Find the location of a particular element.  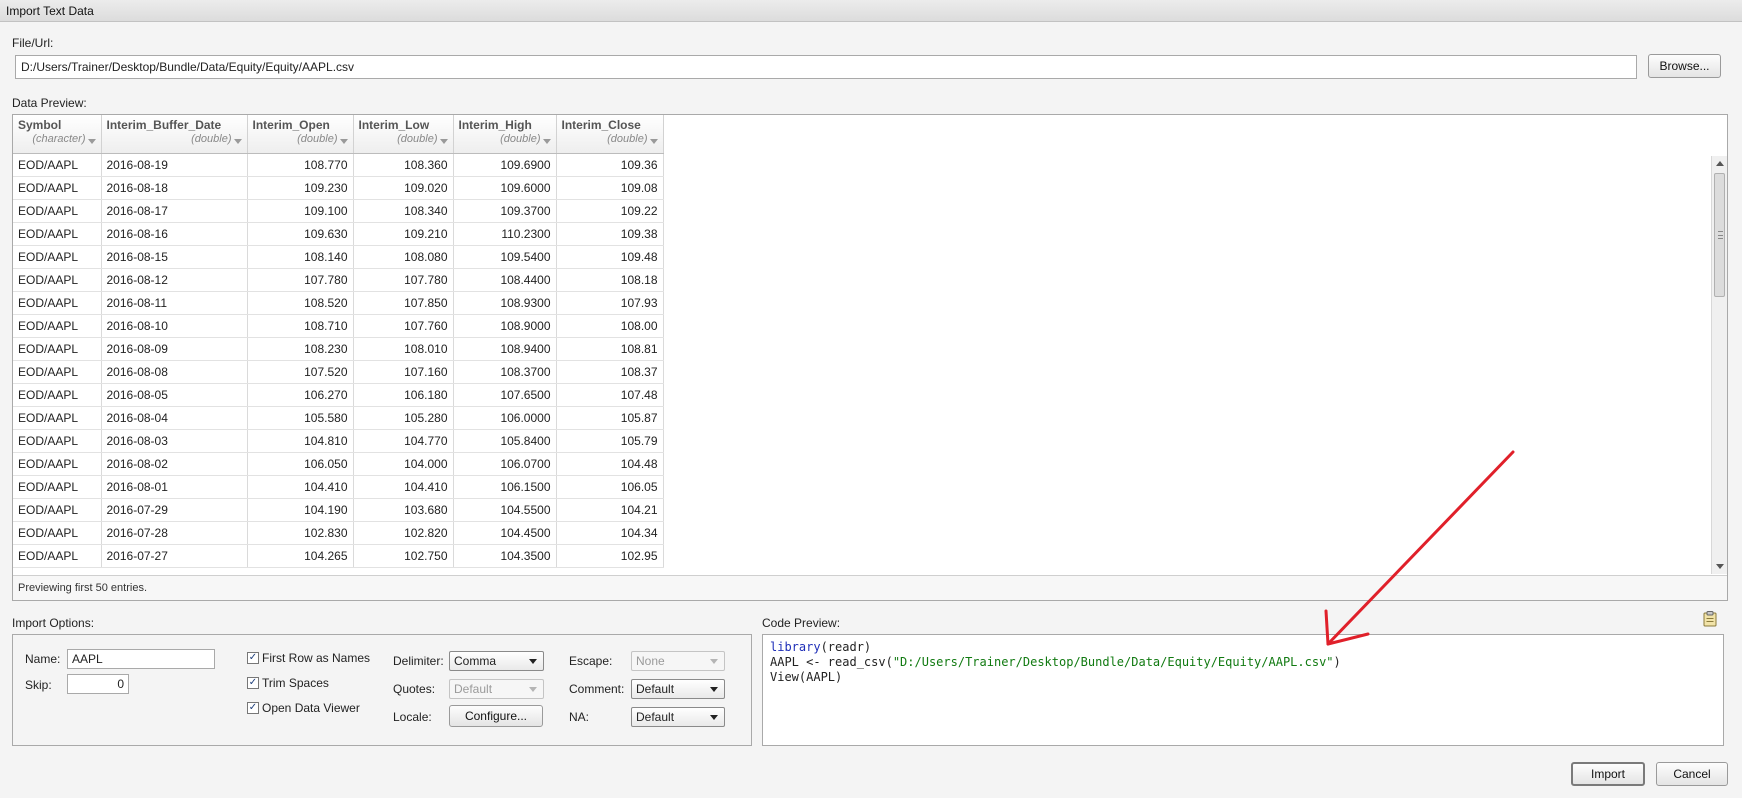

table-cell: 108.00 is located at coordinates (610, 326).